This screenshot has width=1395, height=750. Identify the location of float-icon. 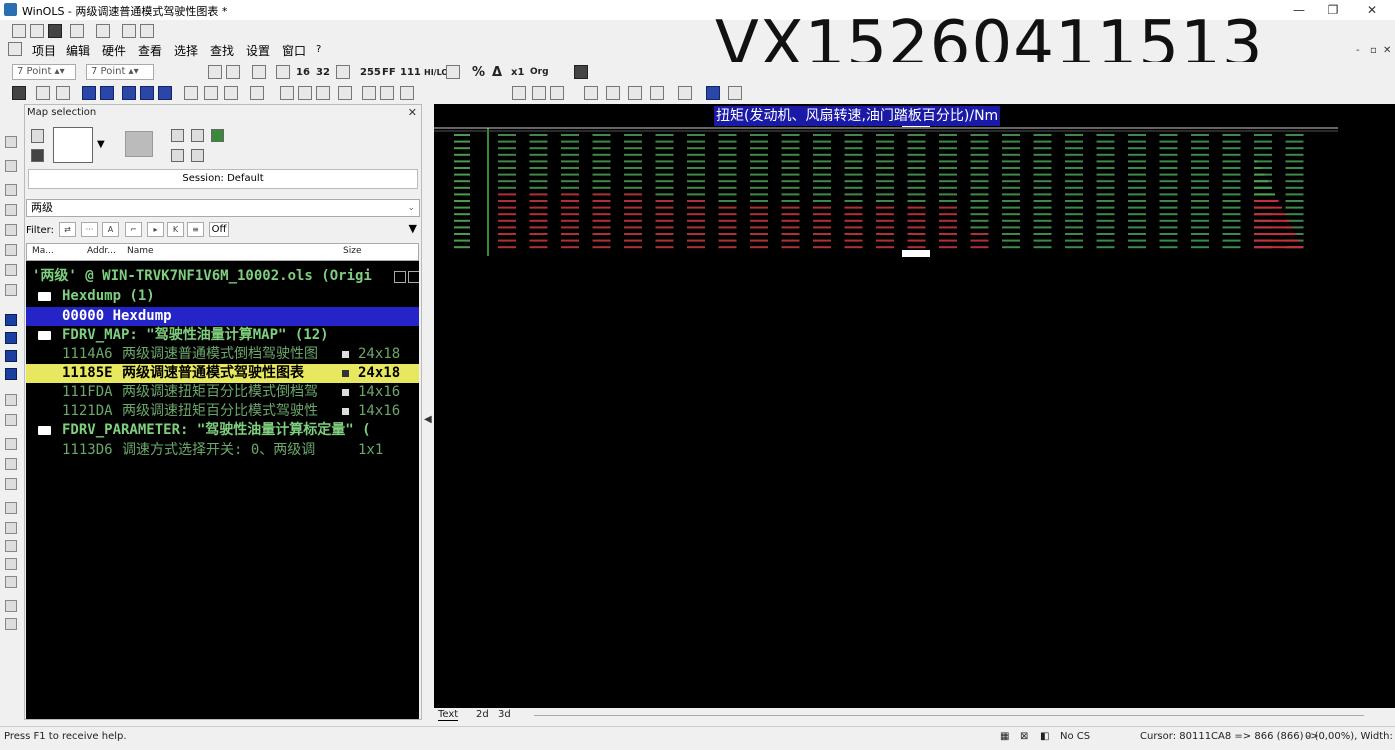
(343, 72).